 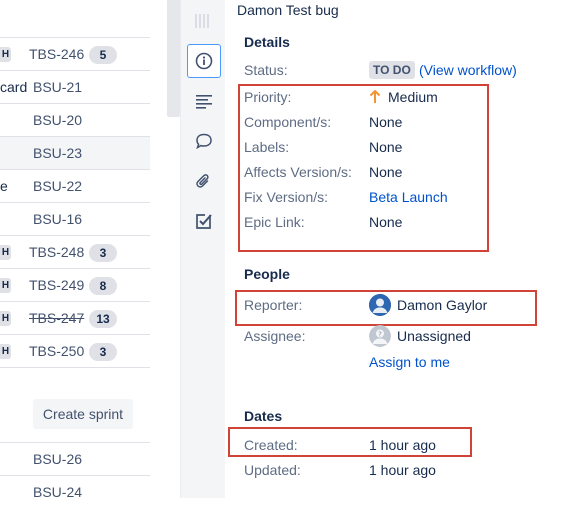 I want to click on grip-icon, so click(x=202, y=21).